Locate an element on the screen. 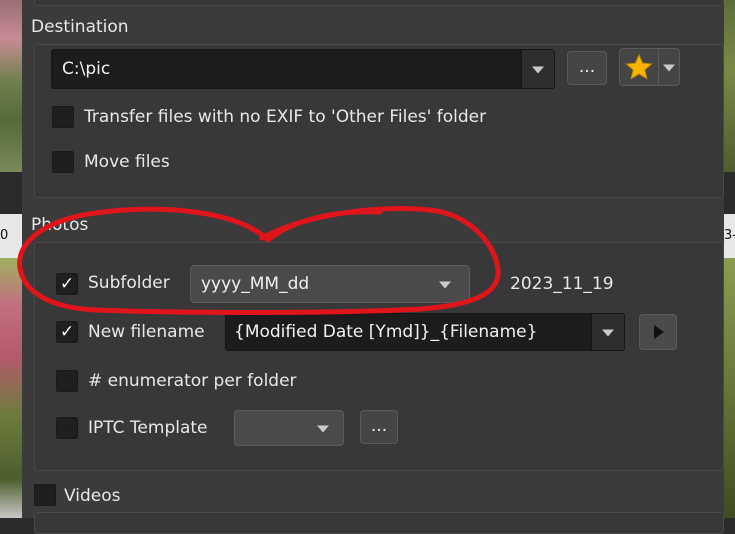 Image resolution: width=735 pixels, height=534 pixels. new-filename-dropdown-button is located at coordinates (607, 332).